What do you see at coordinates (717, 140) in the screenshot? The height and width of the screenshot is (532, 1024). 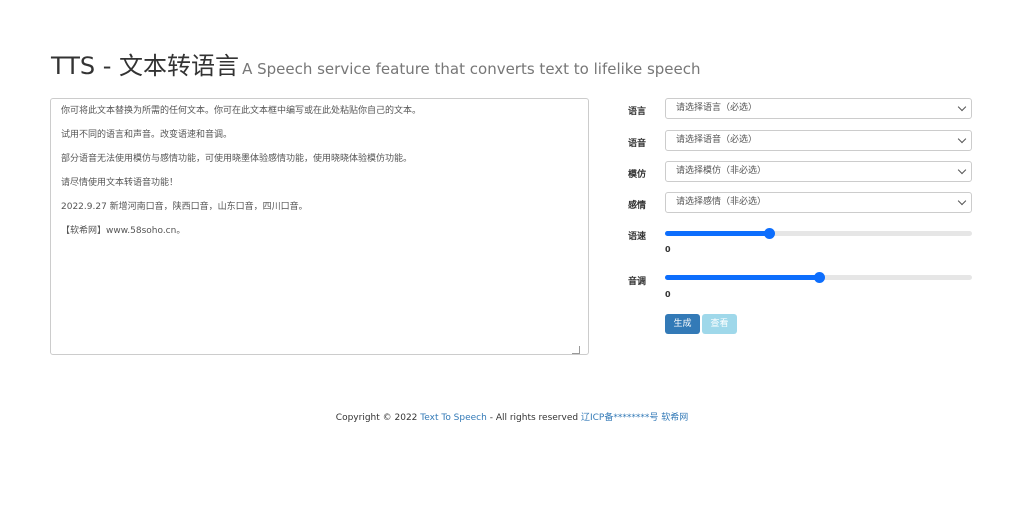 I see `voice-select-value: 请选择语音（必选）` at bounding box center [717, 140].